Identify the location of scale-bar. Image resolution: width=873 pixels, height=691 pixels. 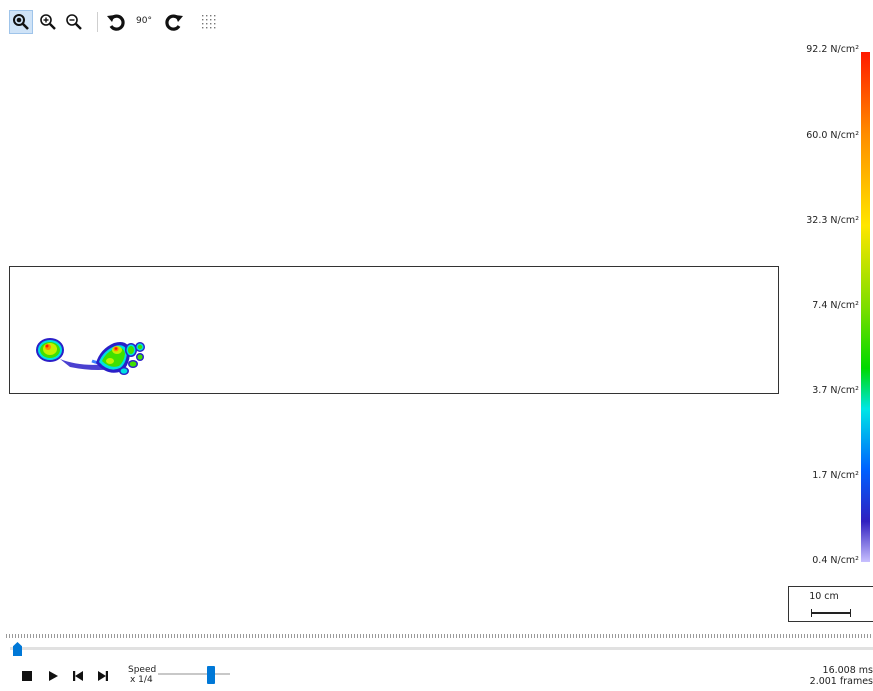
(831, 613).